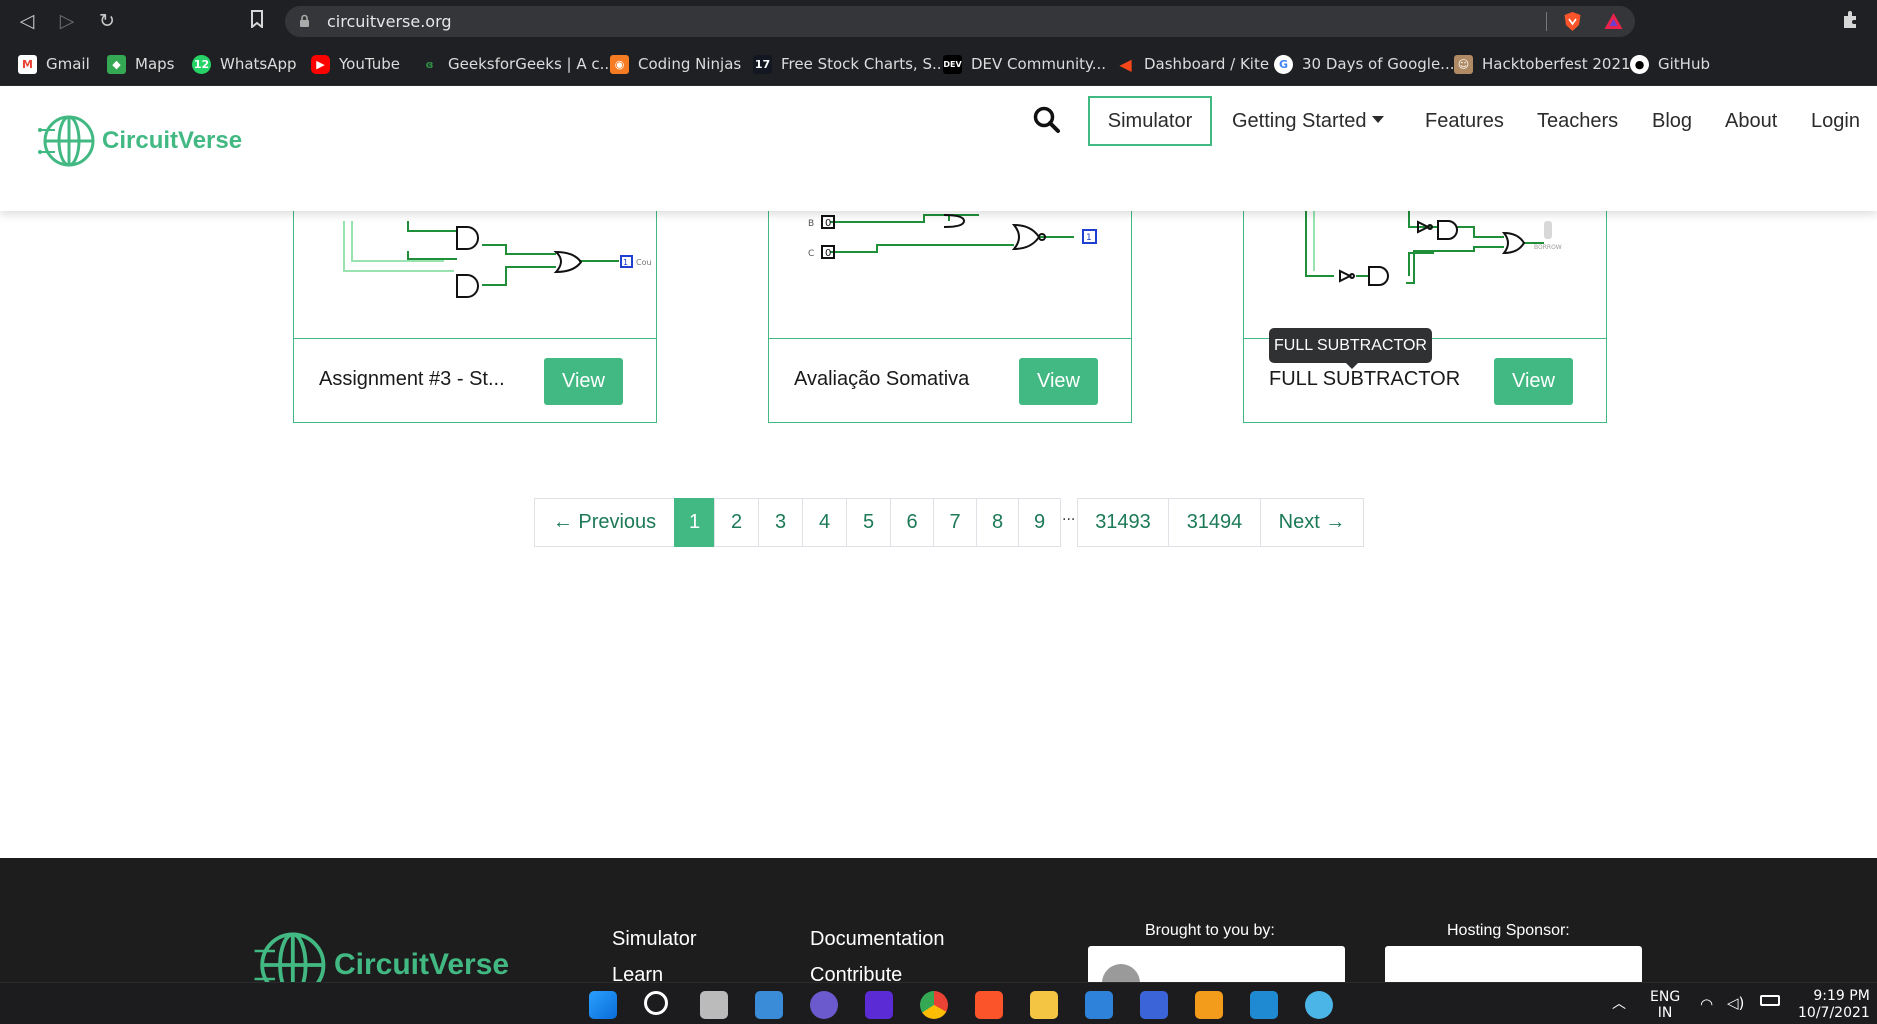 The image size is (1877, 1024). Describe the element at coordinates (1513, 966) in the screenshot. I see `hosting-sponsor-box` at that location.